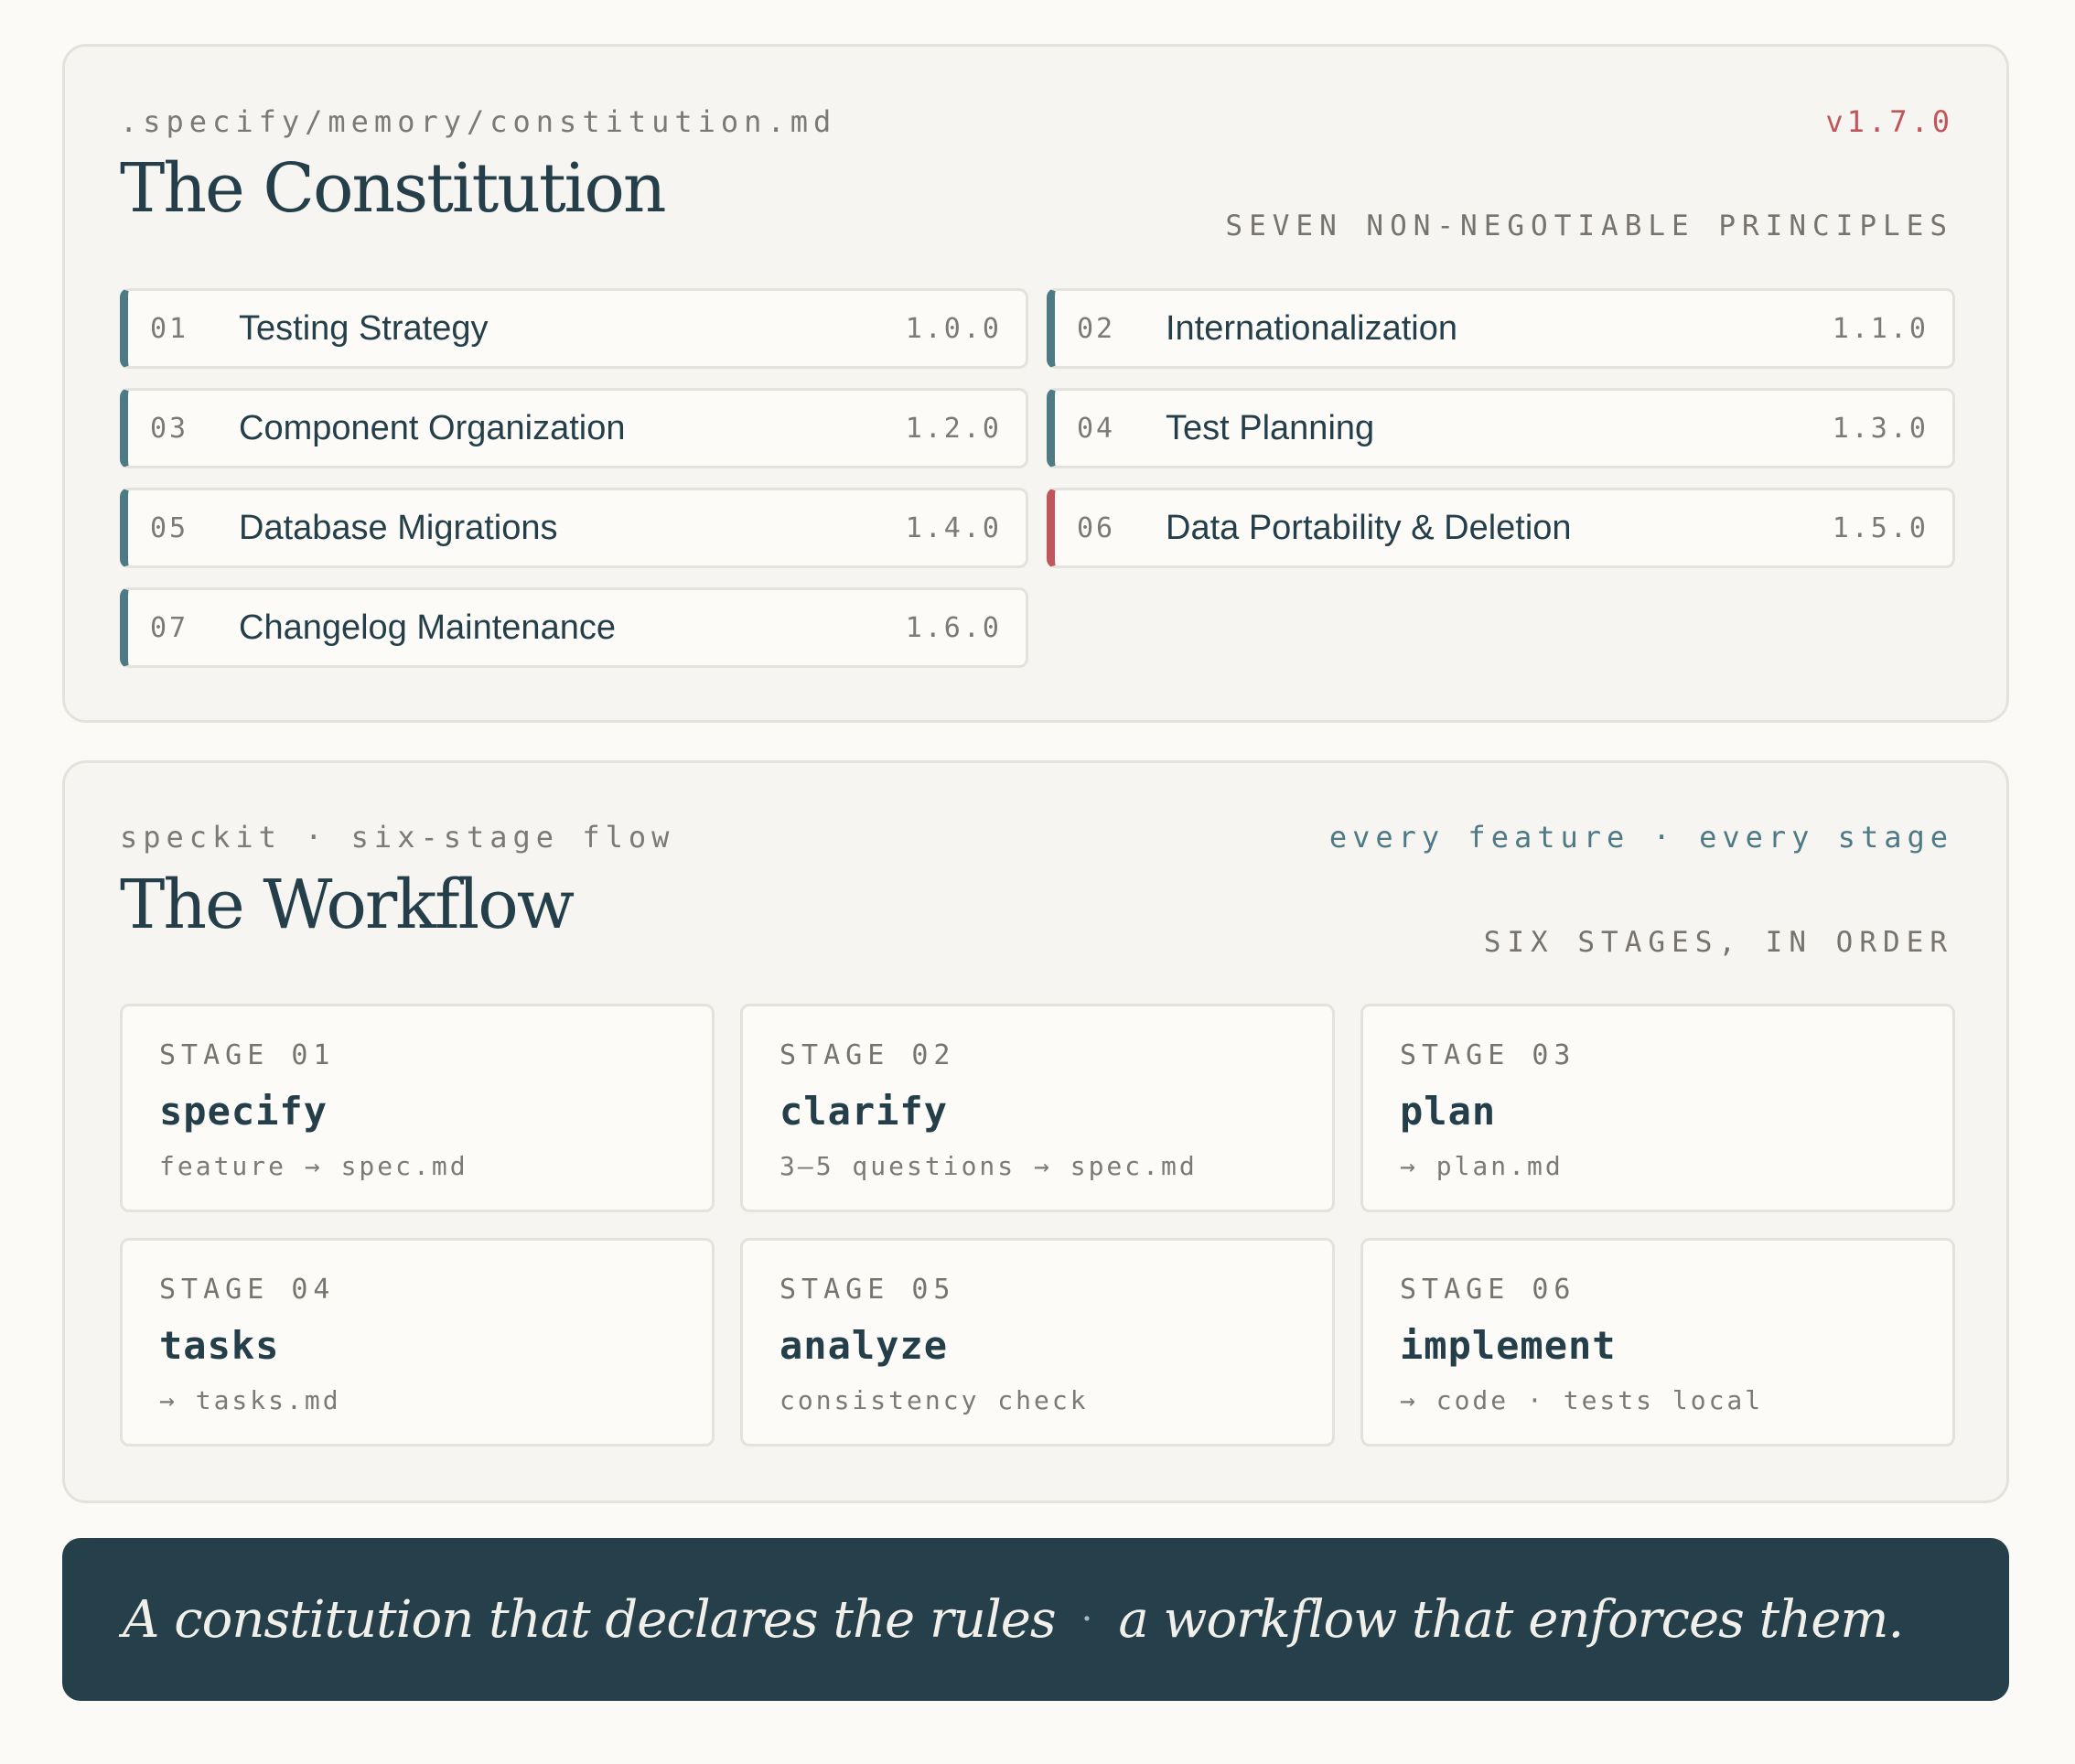 Image resolution: width=2075 pixels, height=1764 pixels. Describe the element at coordinates (1096, 328) in the screenshot. I see `principle-number: 02` at that location.